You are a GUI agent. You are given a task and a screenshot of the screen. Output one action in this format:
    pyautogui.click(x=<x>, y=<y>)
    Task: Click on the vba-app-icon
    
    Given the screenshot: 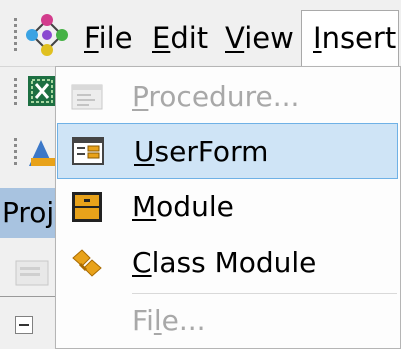 What is the action you would take?
    pyautogui.click(x=47, y=35)
    